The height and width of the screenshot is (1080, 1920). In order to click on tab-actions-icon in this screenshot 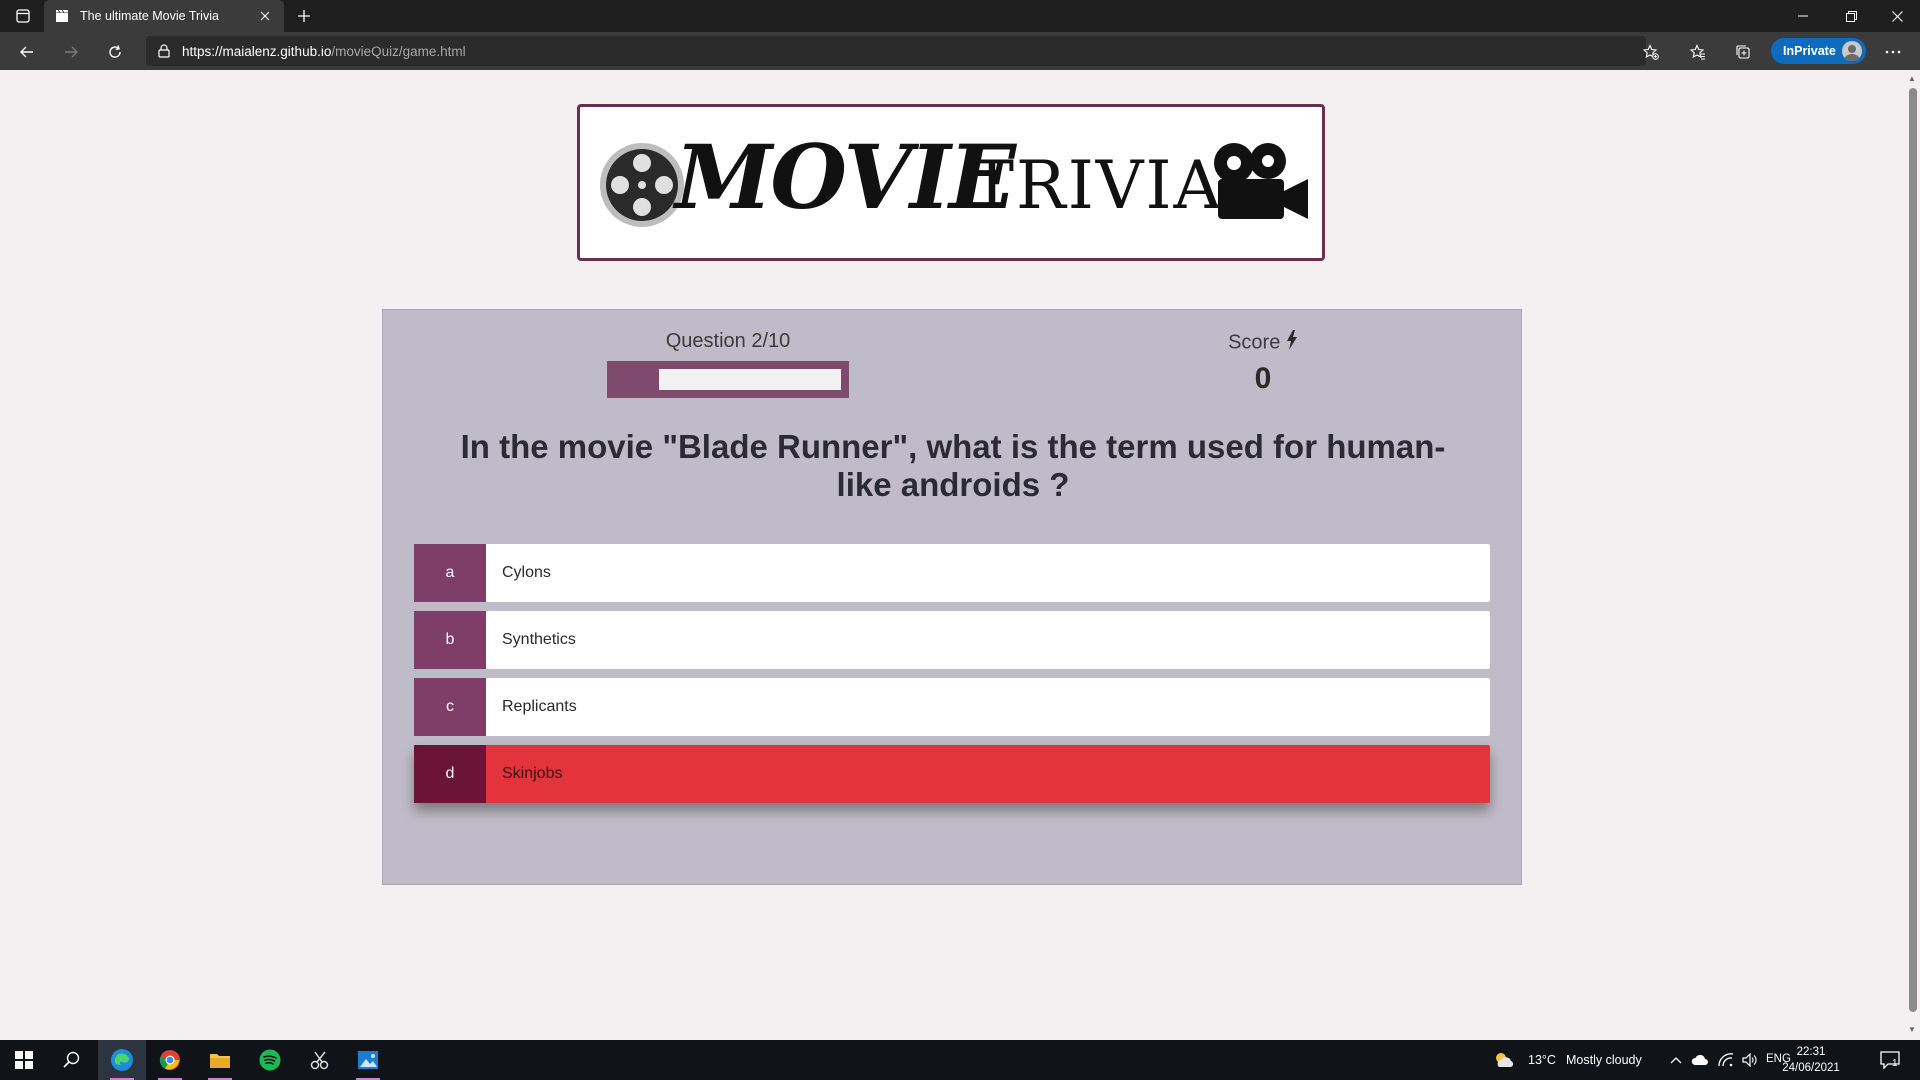, I will do `click(23, 16)`.